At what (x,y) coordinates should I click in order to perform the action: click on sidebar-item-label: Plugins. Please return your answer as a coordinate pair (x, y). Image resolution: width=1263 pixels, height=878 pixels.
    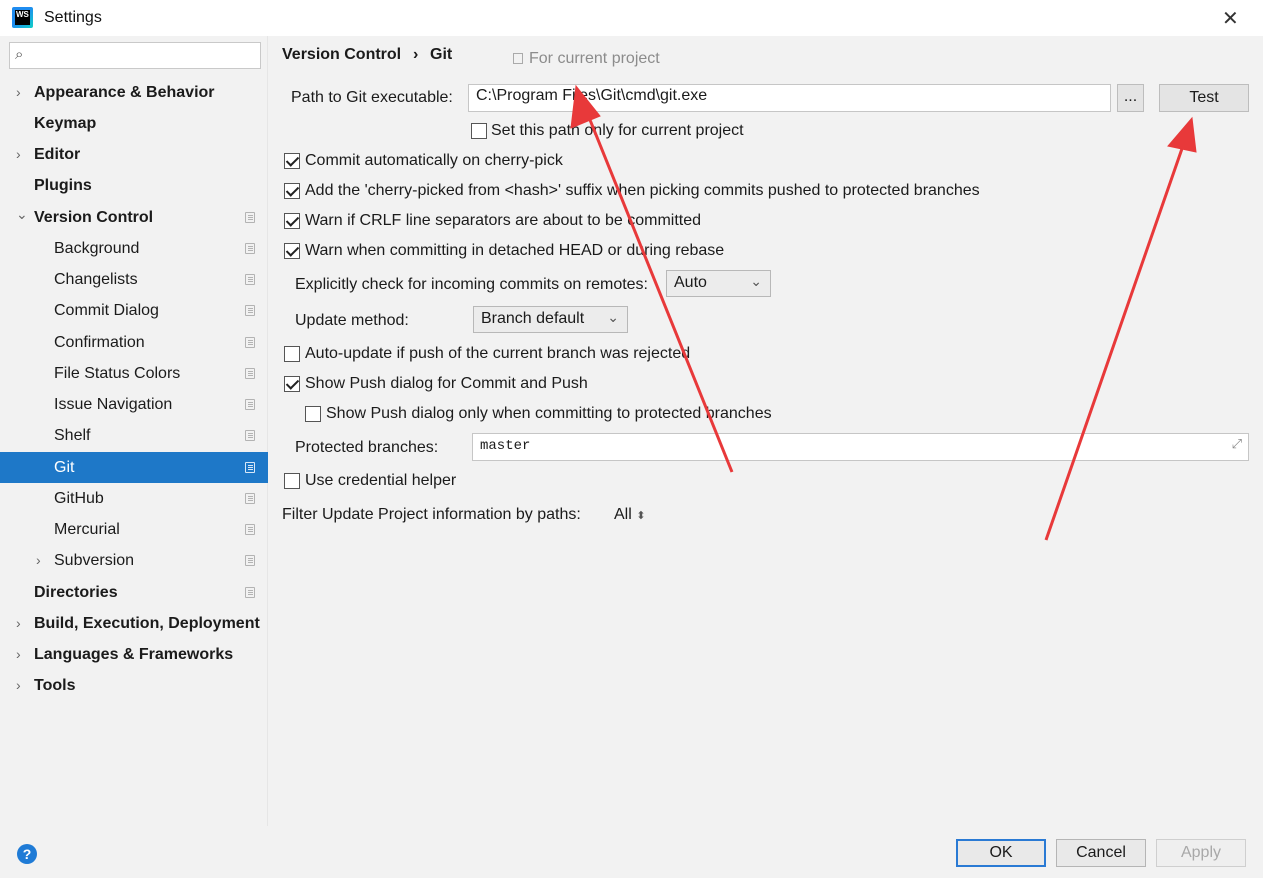
    Looking at the image, I should click on (63, 185).